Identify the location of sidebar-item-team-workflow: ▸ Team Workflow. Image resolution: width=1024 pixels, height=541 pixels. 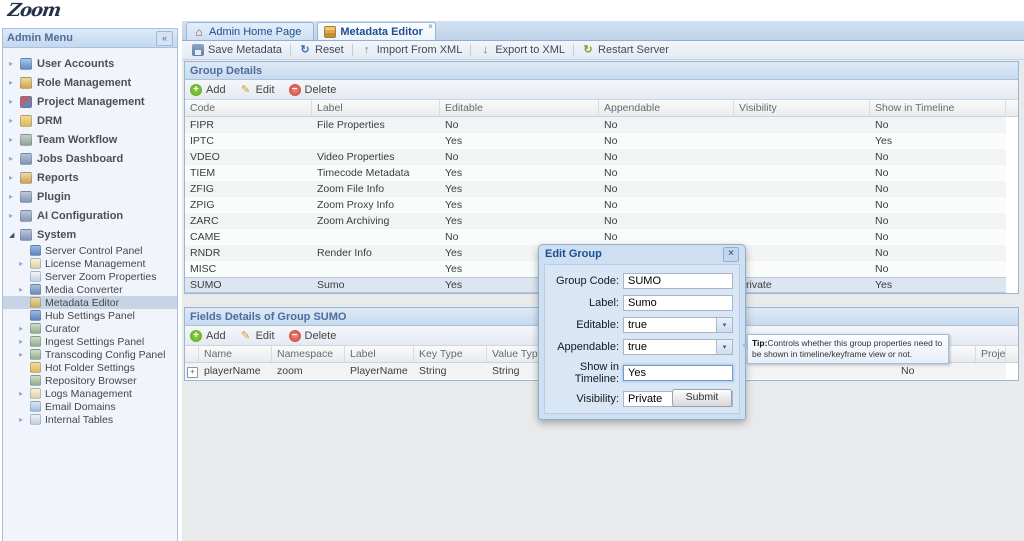
(90, 139).